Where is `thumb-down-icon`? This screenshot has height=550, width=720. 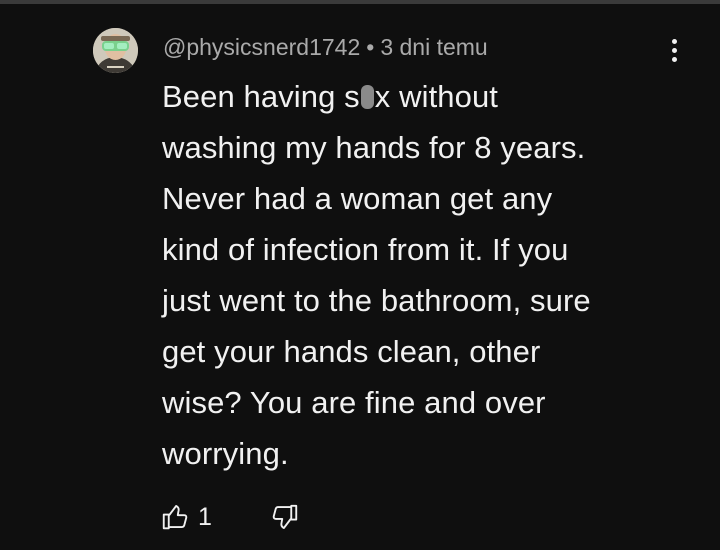
thumb-down-icon is located at coordinates (285, 516).